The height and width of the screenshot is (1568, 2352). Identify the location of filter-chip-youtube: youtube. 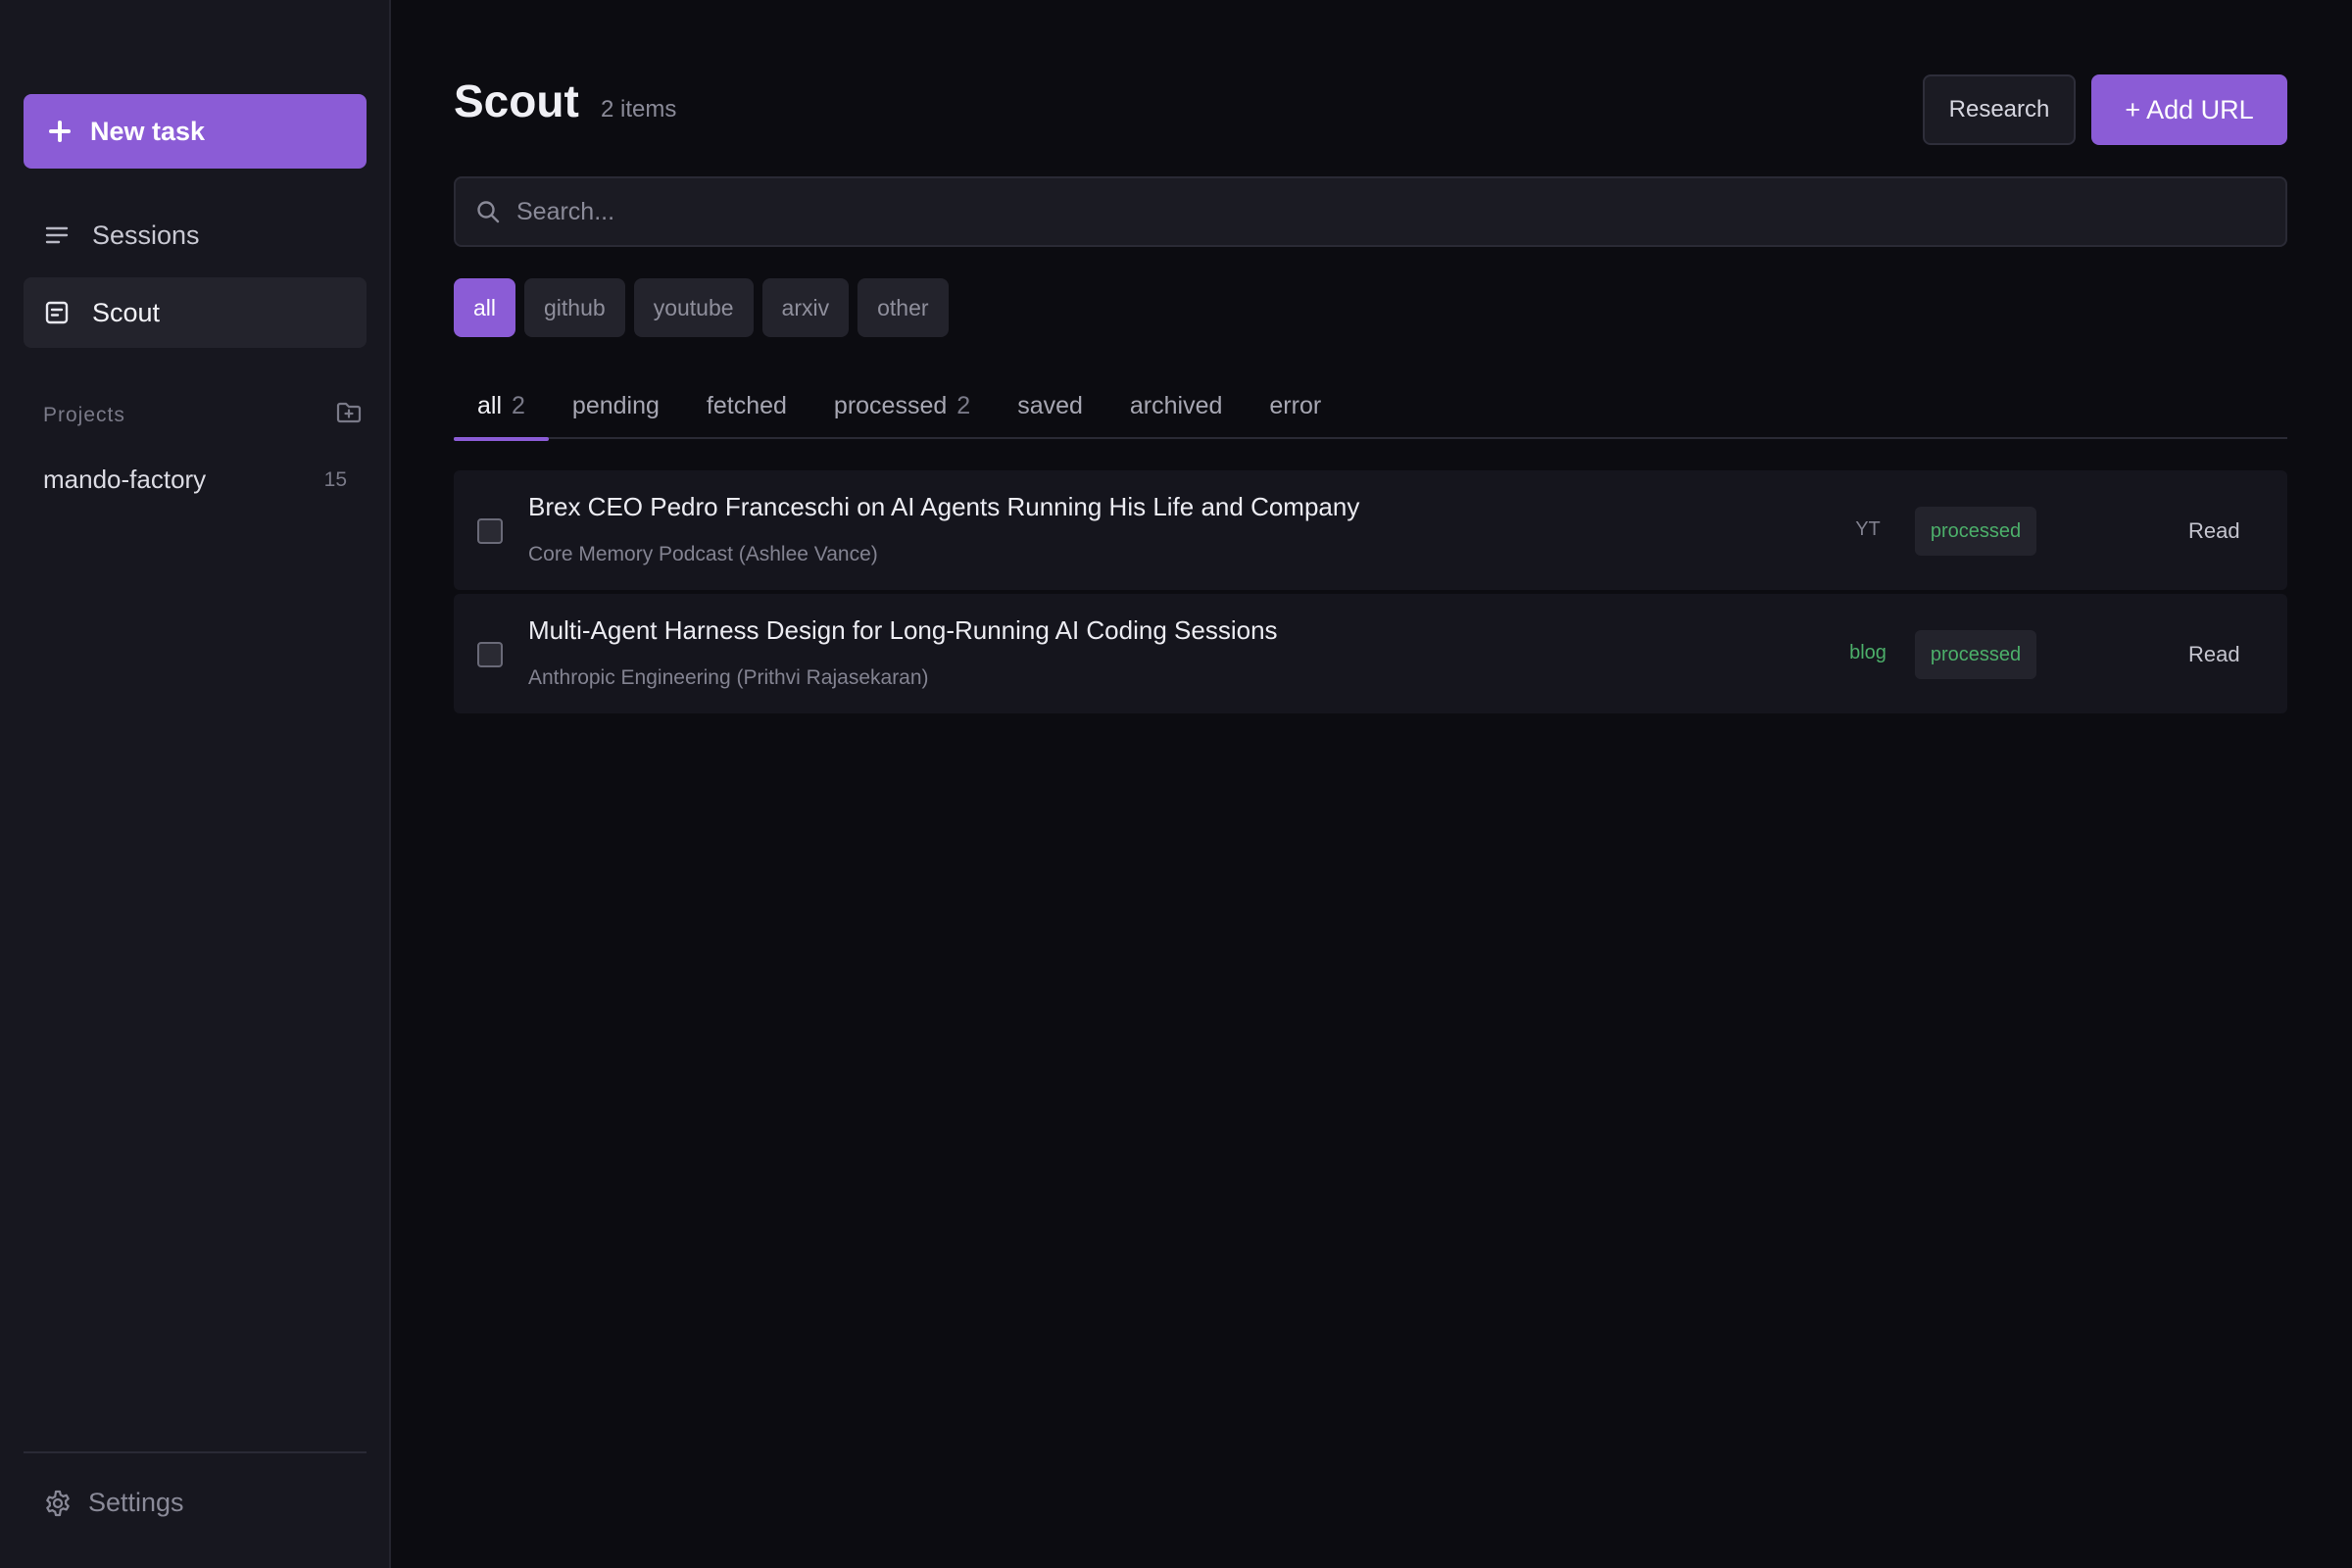
(693, 307).